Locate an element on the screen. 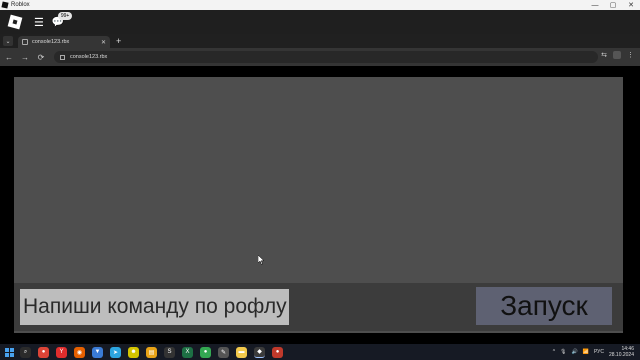 The height and width of the screenshot is (360, 640). edit-icon: ✎ is located at coordinates (223, 352).